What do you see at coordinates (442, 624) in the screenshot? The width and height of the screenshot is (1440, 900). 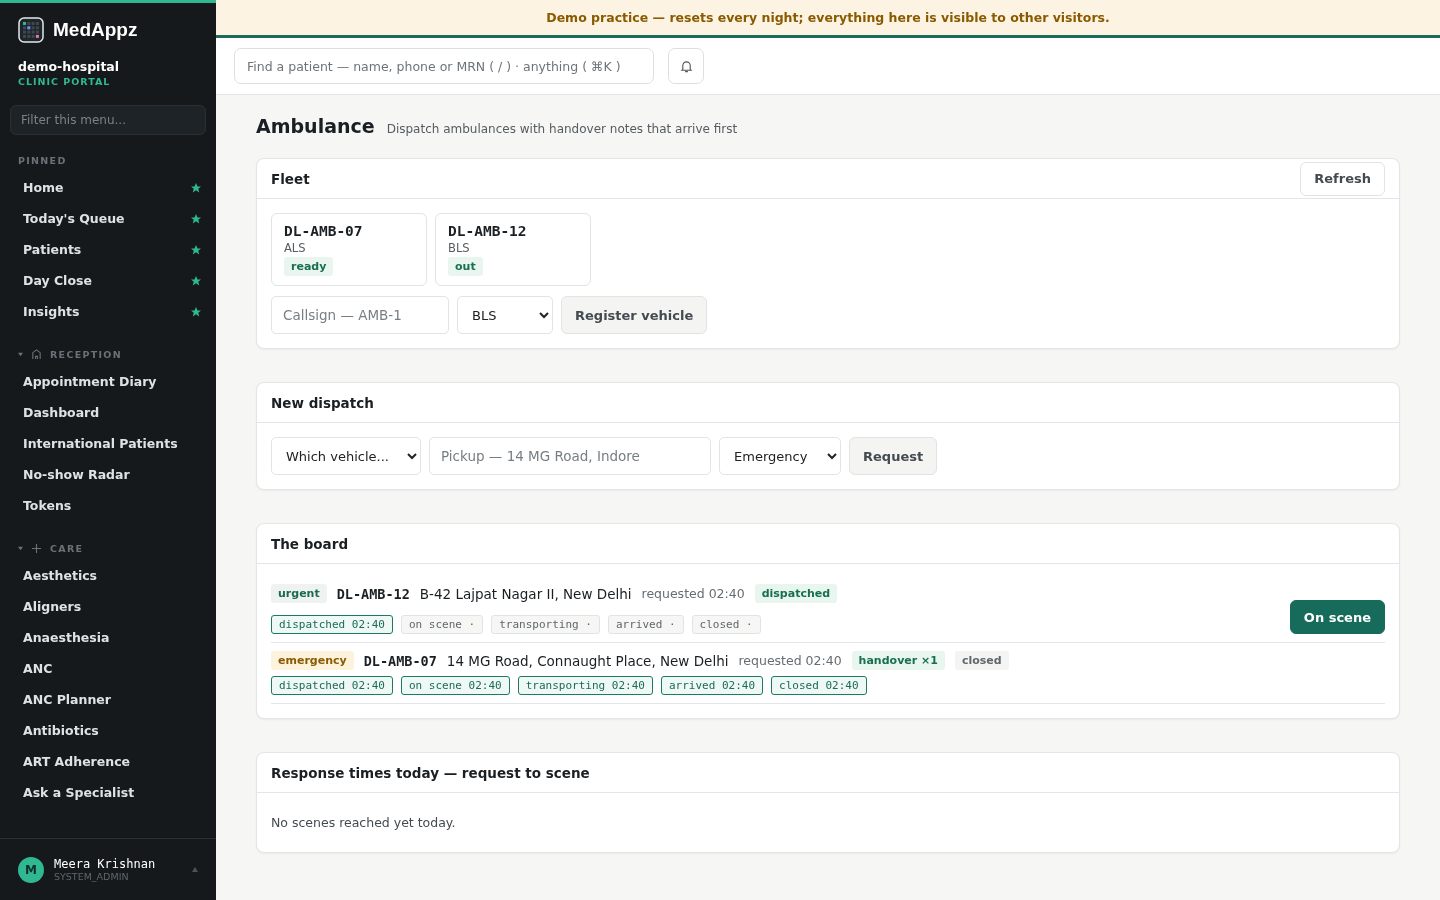 I see `timeline-step: on scene ·` at bounding box center [442, 624].